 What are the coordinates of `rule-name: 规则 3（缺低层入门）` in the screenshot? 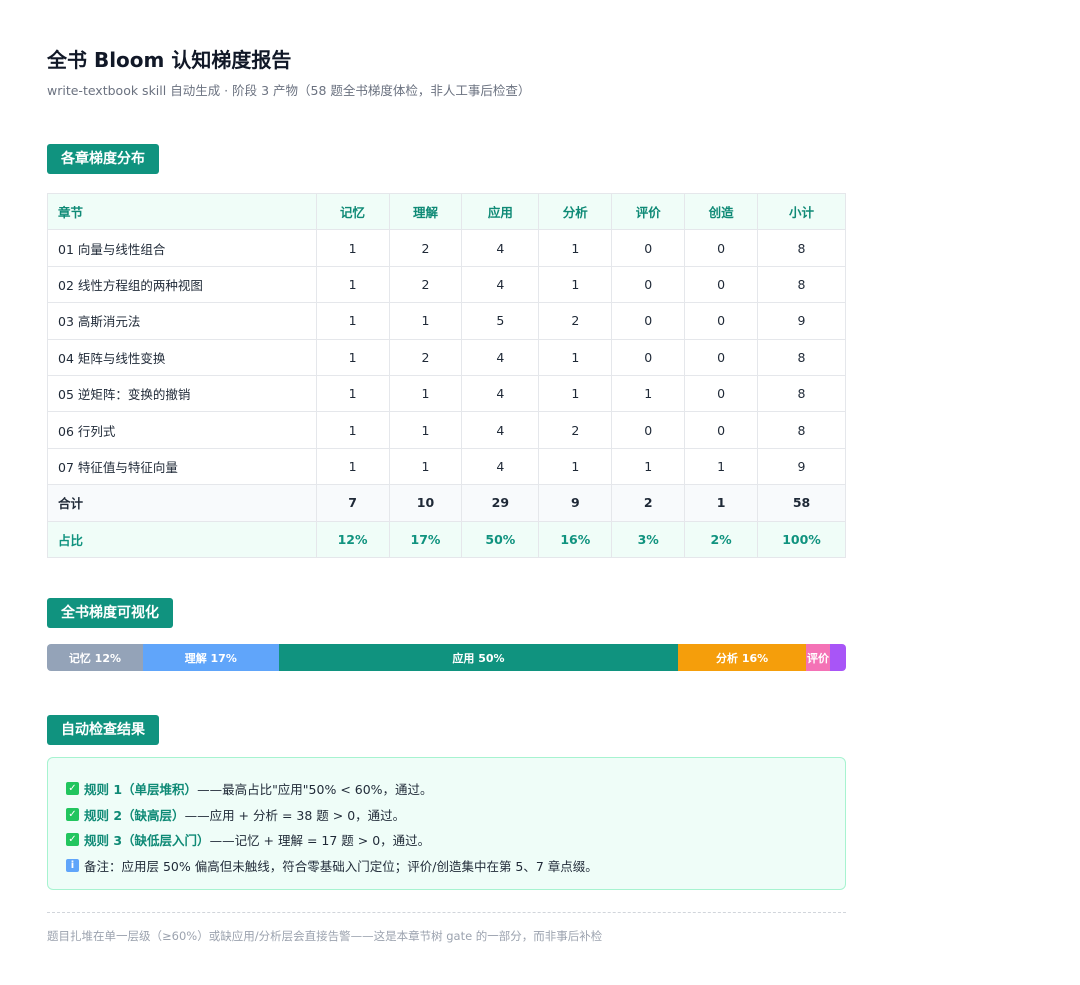 It's located at (147, 841).